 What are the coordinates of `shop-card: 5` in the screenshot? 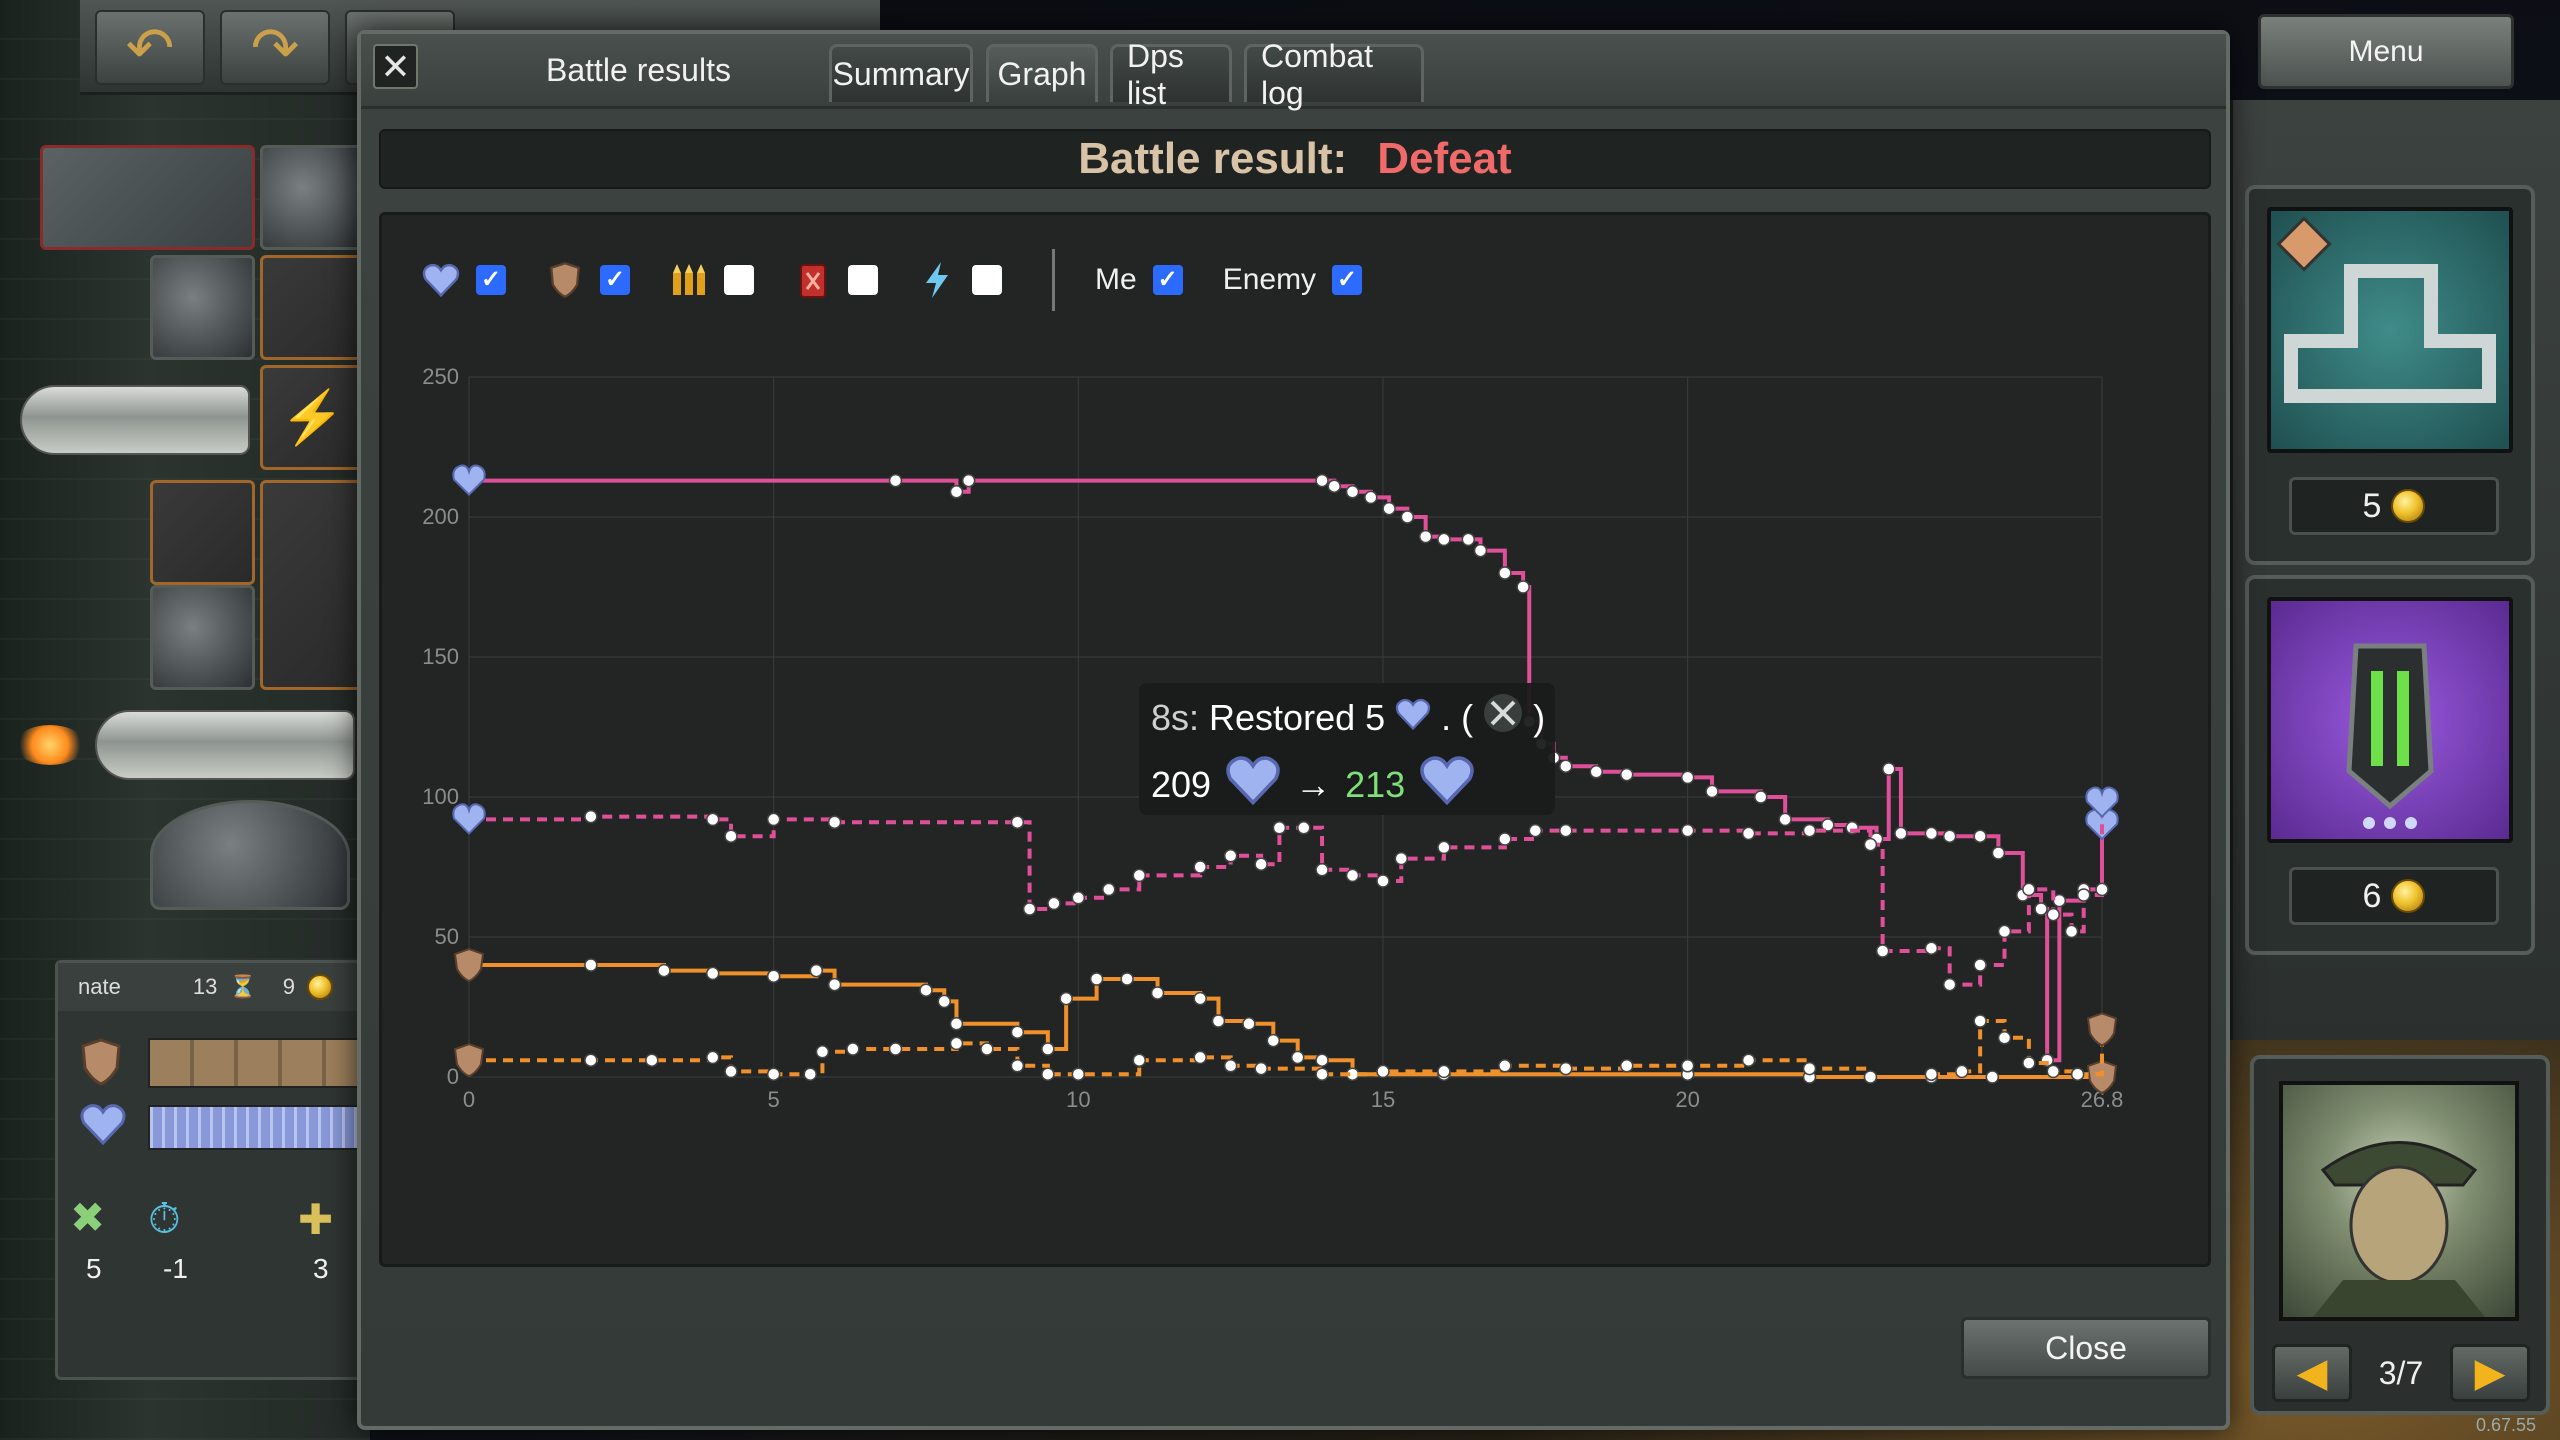 It's located at (2390, 375).